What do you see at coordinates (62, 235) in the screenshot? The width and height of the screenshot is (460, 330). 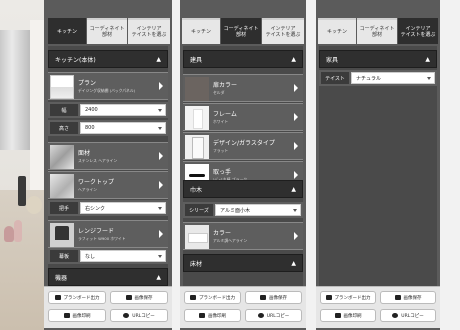 I see `hood-thumbnail` at bounding box center [62, 235].